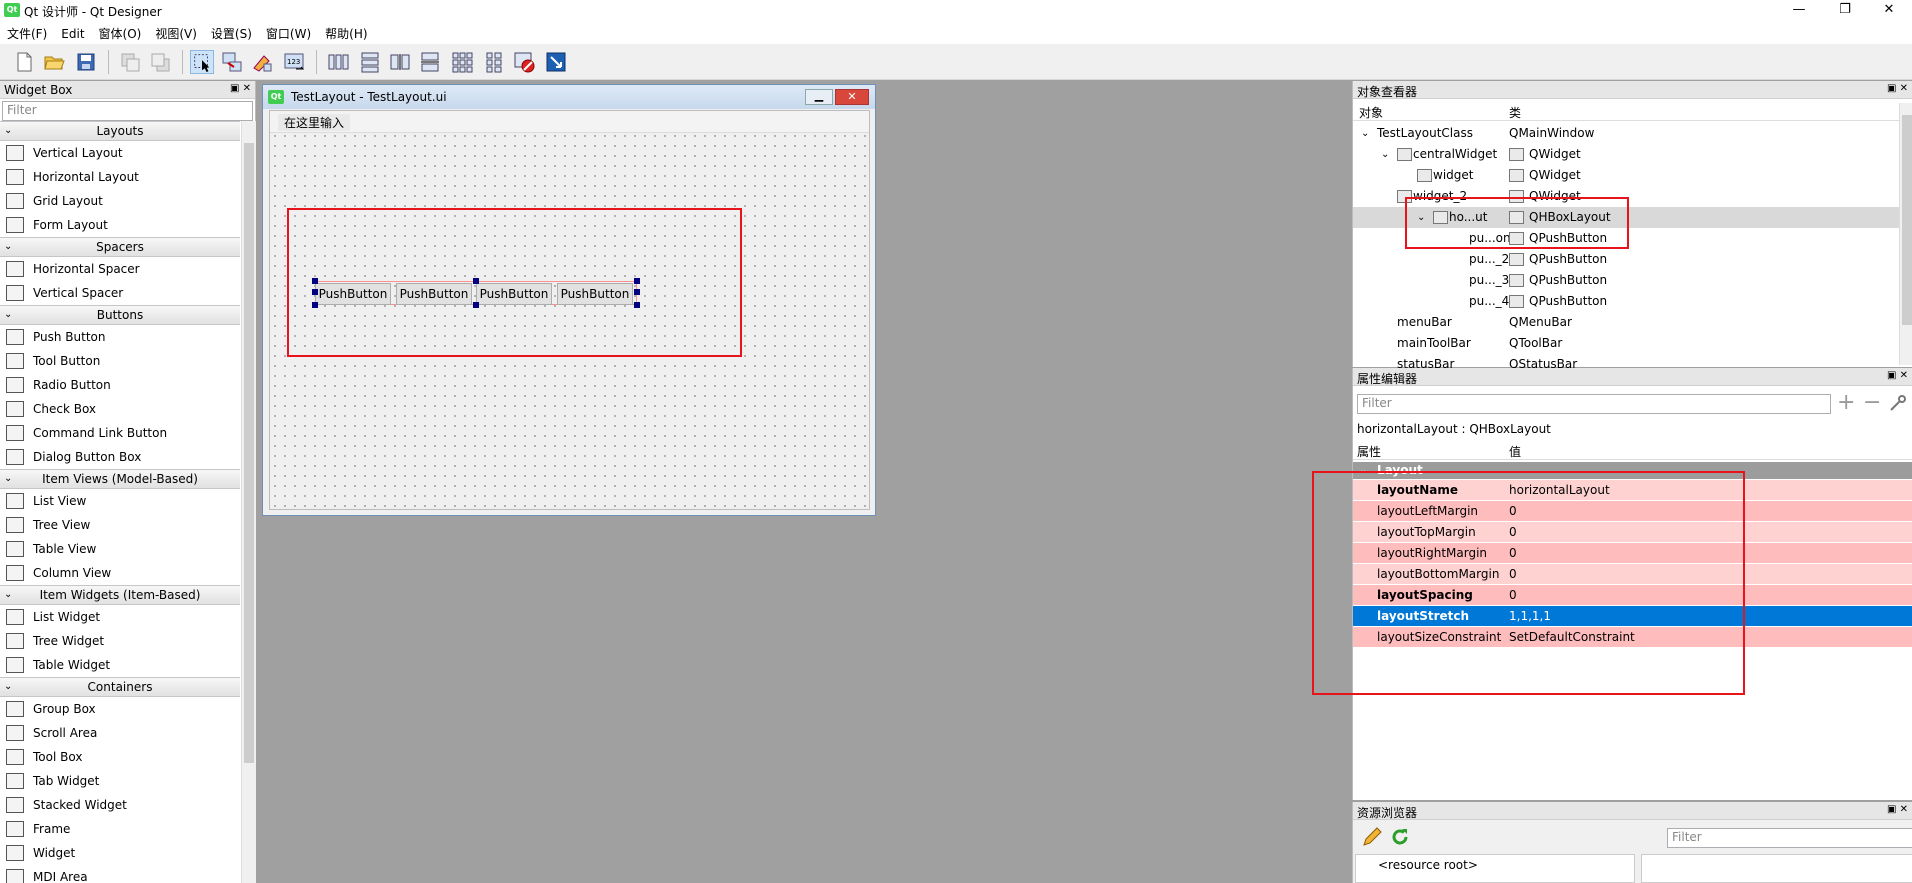 This screenshot has height=883, width=1912. Describe the element at coordinates (120, 733) in the screenshot. I see `widget-item: Scroll Area` at that location.